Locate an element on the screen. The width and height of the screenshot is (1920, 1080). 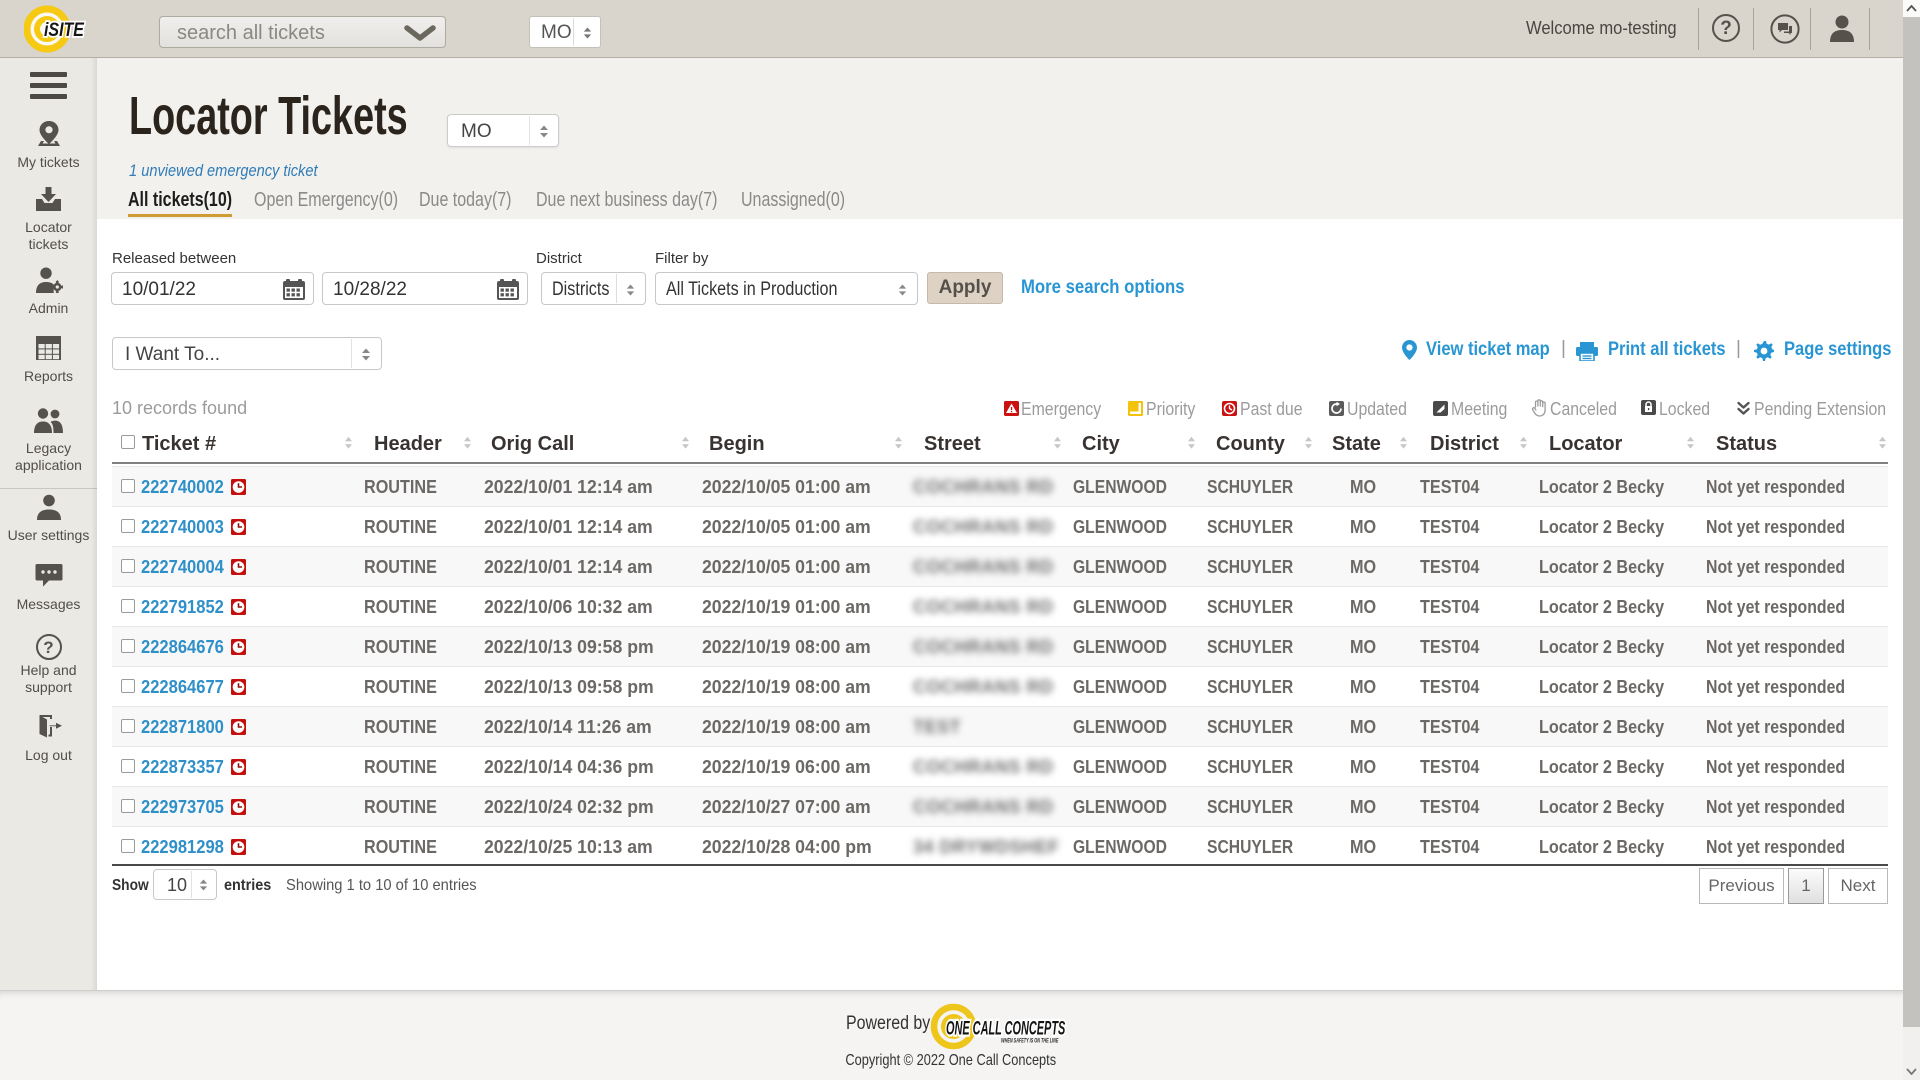
svg-text: ONE CALL CONCEPTS is located at coordinates (1006, 1028).